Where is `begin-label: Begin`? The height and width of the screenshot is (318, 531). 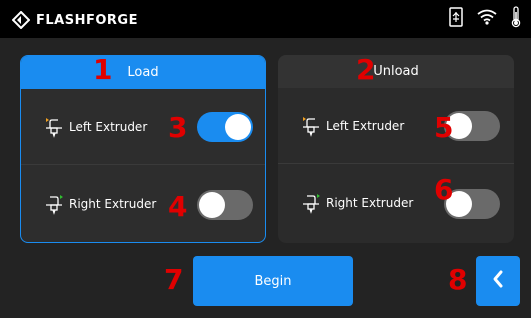
begin-label: Begin is located at coordinates (273, 281).